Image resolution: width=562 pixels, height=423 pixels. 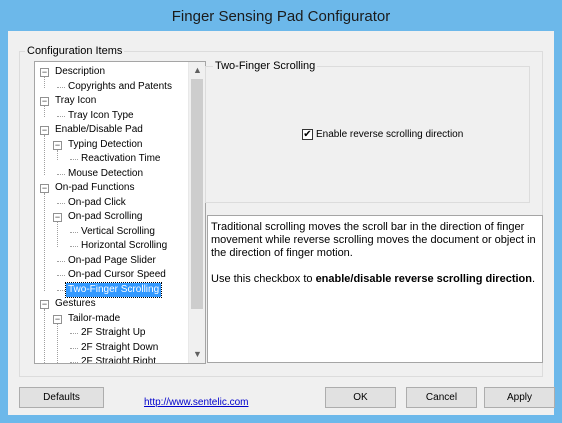 I want to click on tree-item-label: Tray Icon, so click(x=75, y=101).